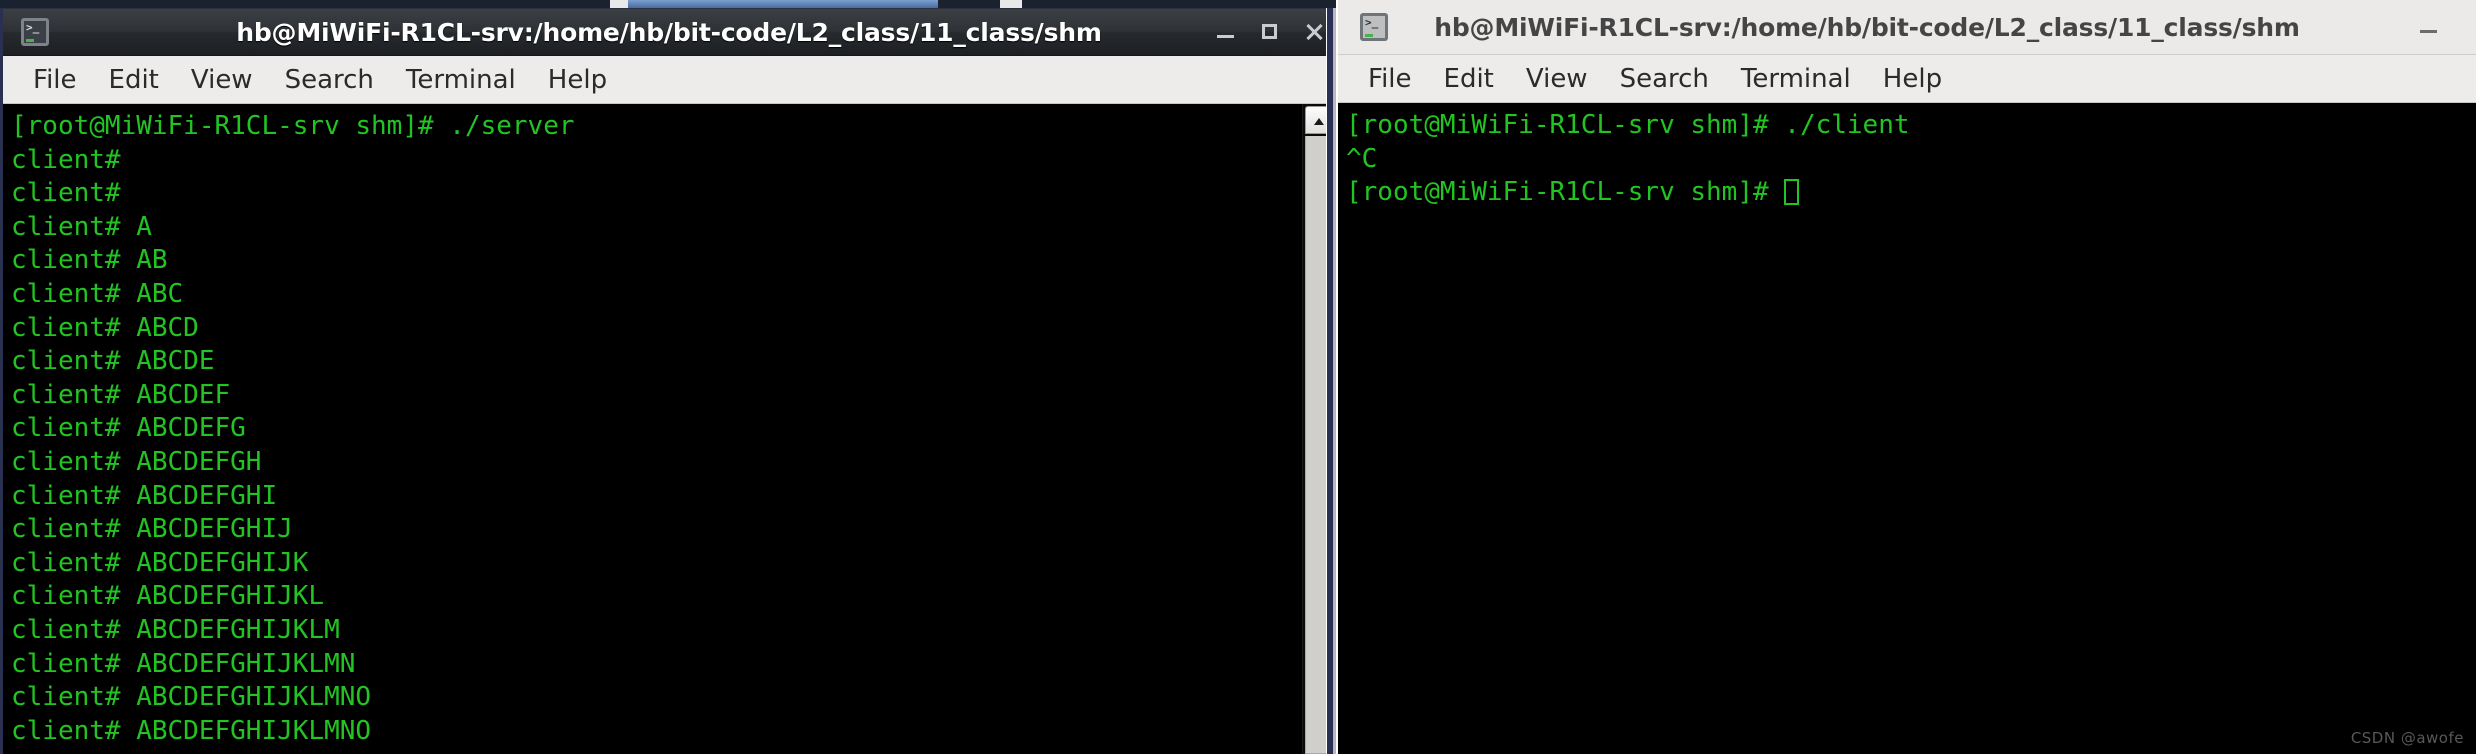 This screenshot has width=2476, height=754. Describe the element at coordinates (136, 461) in the screenshot. I see `terminal-line: client# ABCDEFGH` at that location.